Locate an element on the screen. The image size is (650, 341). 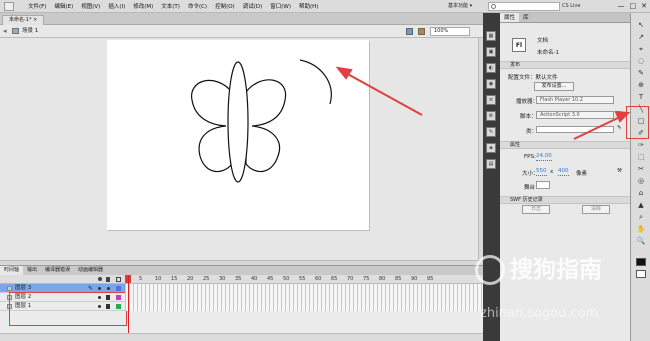
annotation-arrows is located at coordinates (483, 103).